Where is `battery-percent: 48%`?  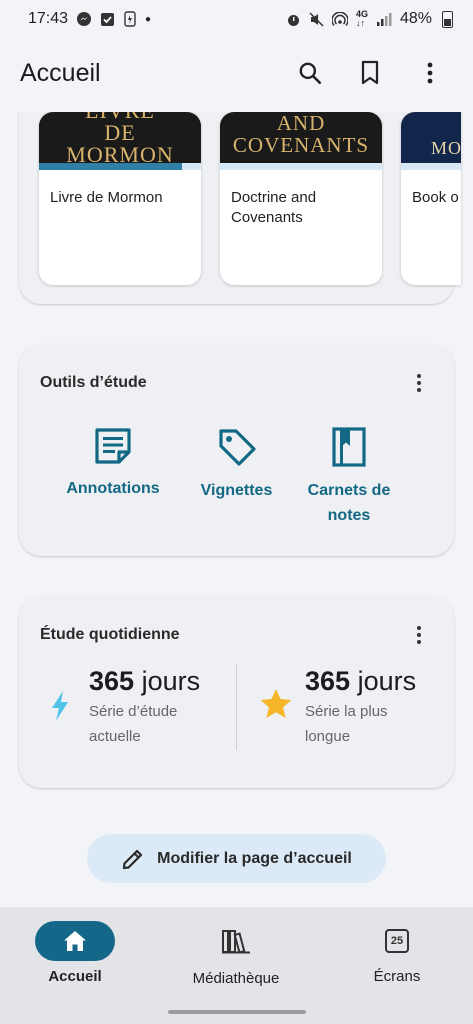
battery-percent: 48% is located at coordinates (415, 18).